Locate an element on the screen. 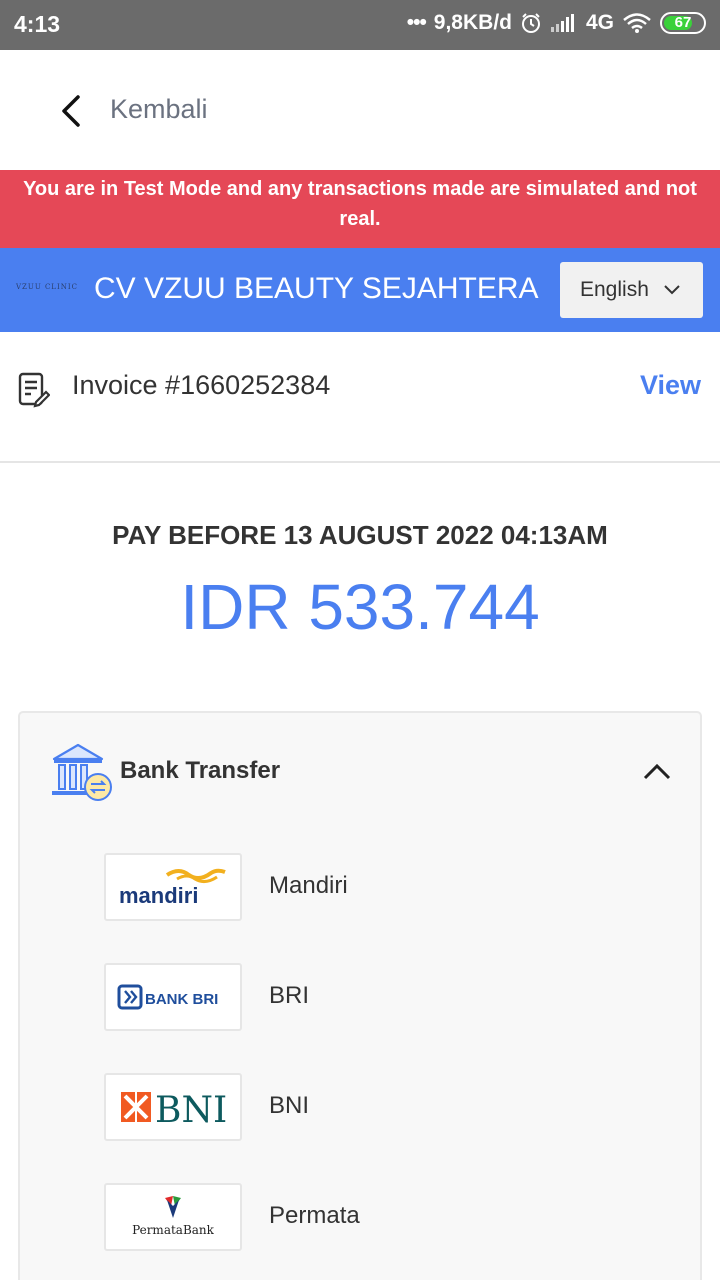 Image resolution: width=720 pixels, height=1280 pixels. bank-name: Mandiri is located at coordinates (308, 885).